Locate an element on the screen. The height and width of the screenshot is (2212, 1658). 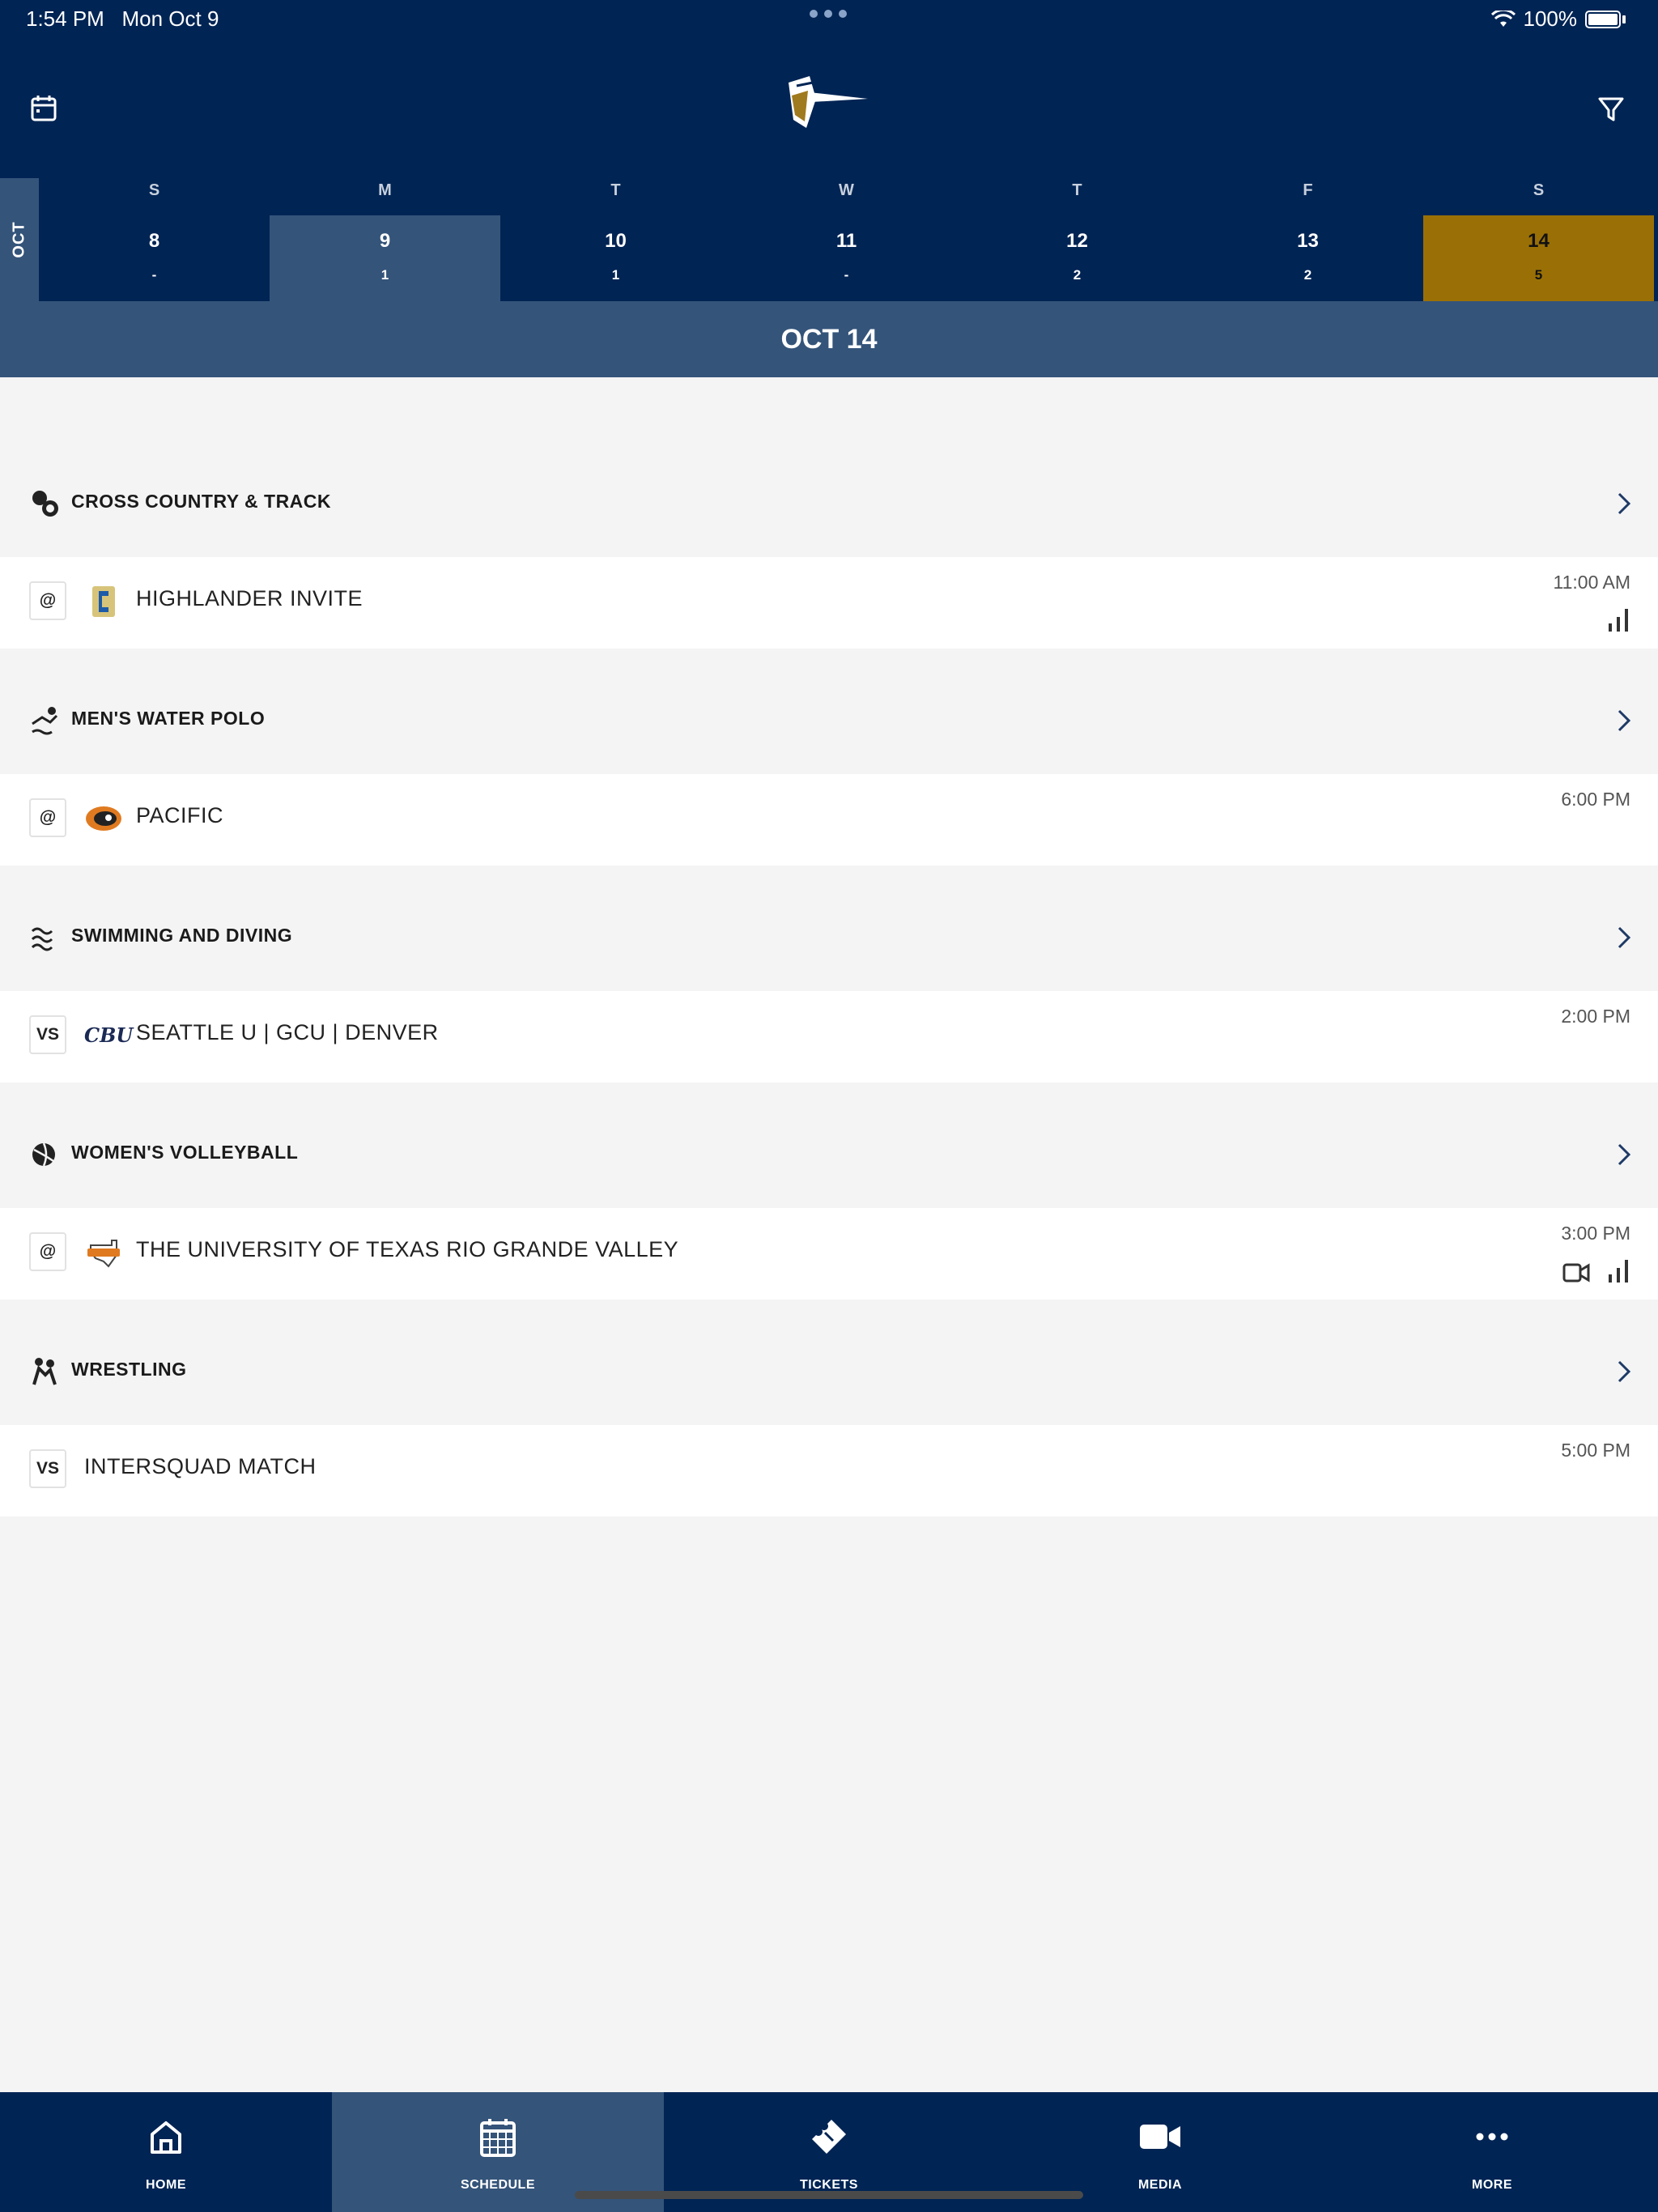
sport-header: WRESTLING is located at coordinates (829, 1372).